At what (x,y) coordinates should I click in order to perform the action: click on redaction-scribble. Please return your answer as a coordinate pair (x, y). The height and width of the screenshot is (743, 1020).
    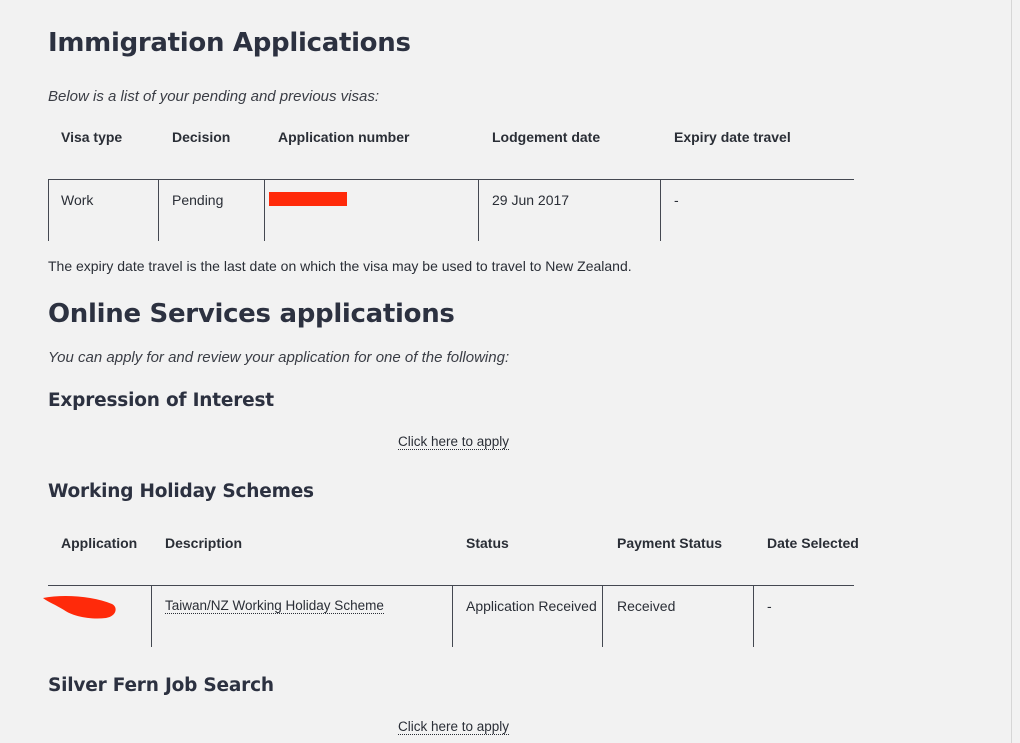
    Looking at the image, I should click on (79, 607).